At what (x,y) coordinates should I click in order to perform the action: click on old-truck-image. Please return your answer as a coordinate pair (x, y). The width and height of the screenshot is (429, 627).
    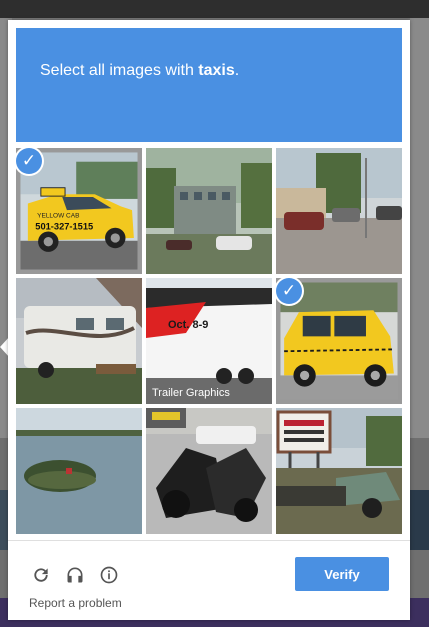
    Looking at the image, I should click on (339, 471).